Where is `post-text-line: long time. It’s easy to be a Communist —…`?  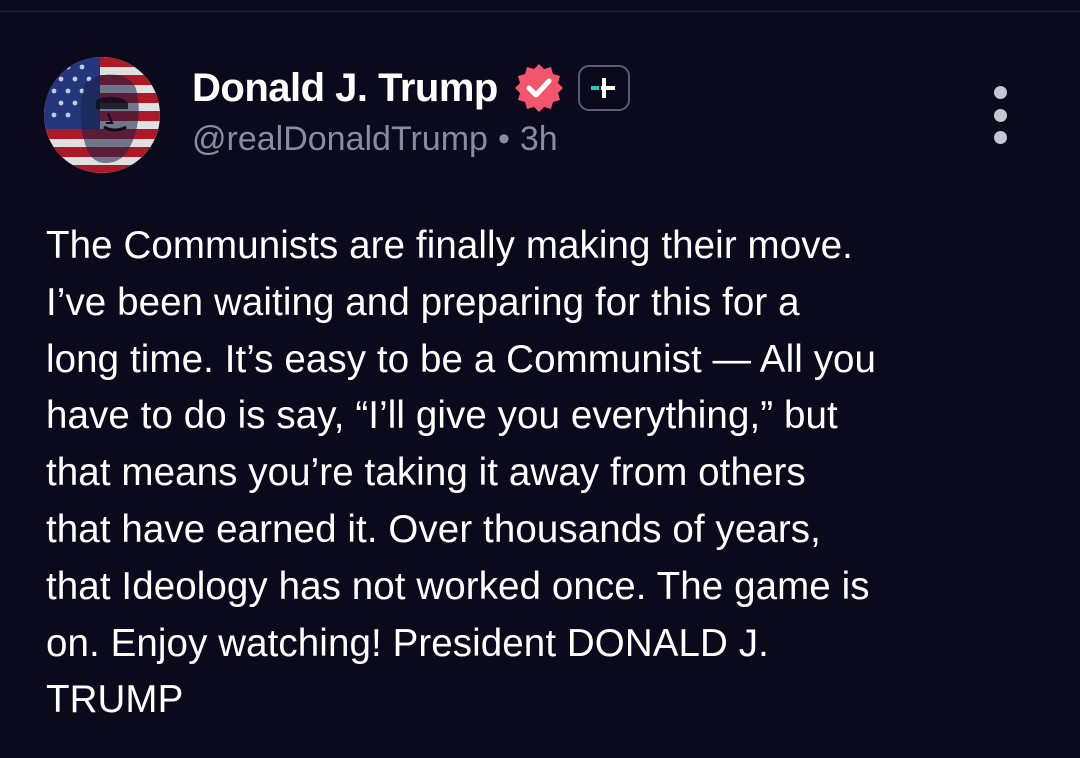 post-text-line: long time. It’s easy to be a Communist —… is located at coordinates (461, 359).